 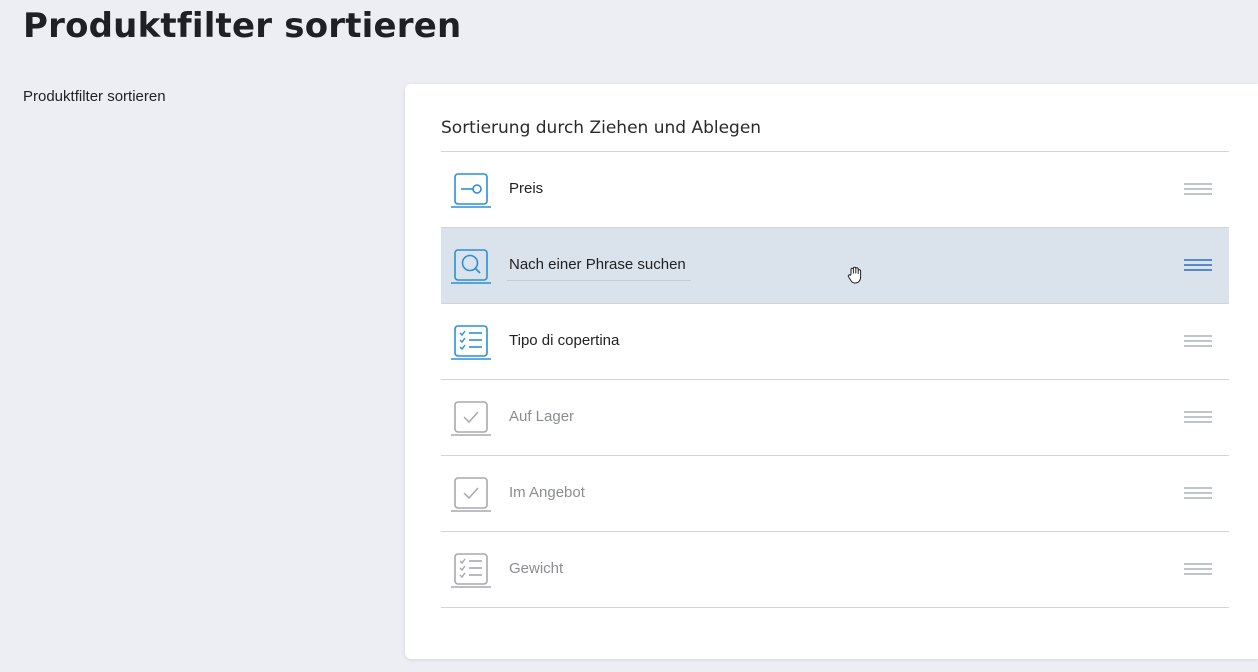 What do you see at coordinates (599, 280) in the screenshot?
I see `label-underline` at bounding box center [599, 280].